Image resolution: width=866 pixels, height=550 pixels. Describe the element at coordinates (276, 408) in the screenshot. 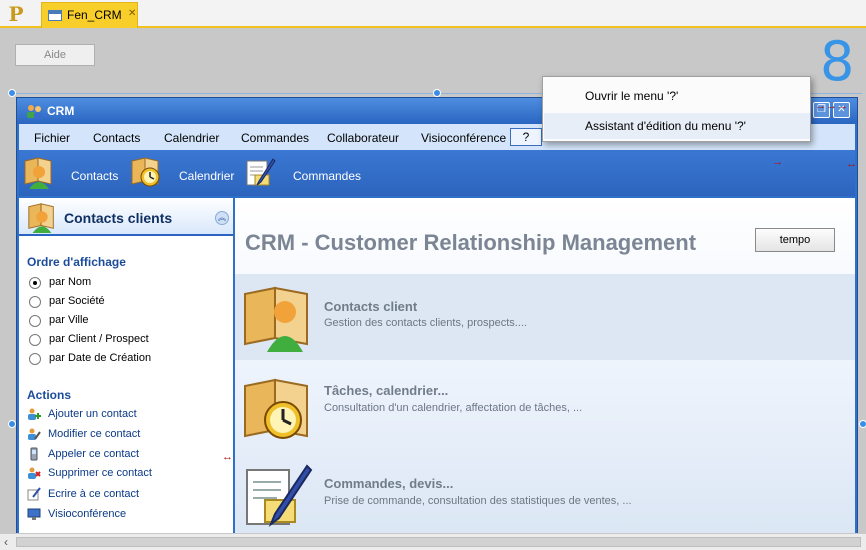

I see `calendar-clock-icon` at that location.